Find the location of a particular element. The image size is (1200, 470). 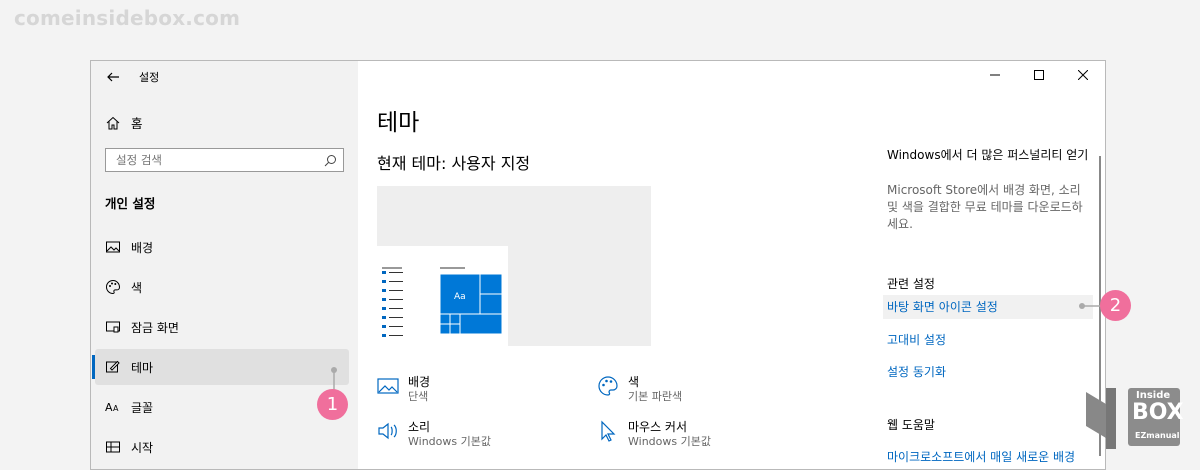

setting-label: 소리 is located at coordinates (419, 427).